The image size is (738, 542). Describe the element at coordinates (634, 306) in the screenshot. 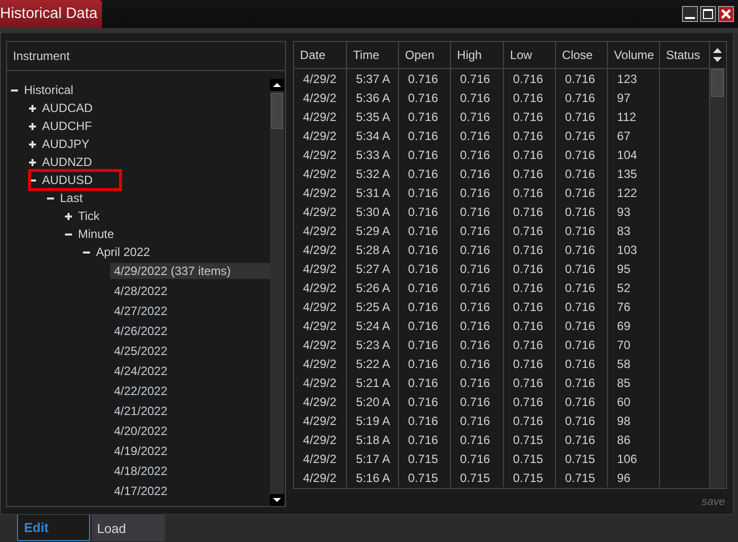

I see `table-cell: 76` at that location.